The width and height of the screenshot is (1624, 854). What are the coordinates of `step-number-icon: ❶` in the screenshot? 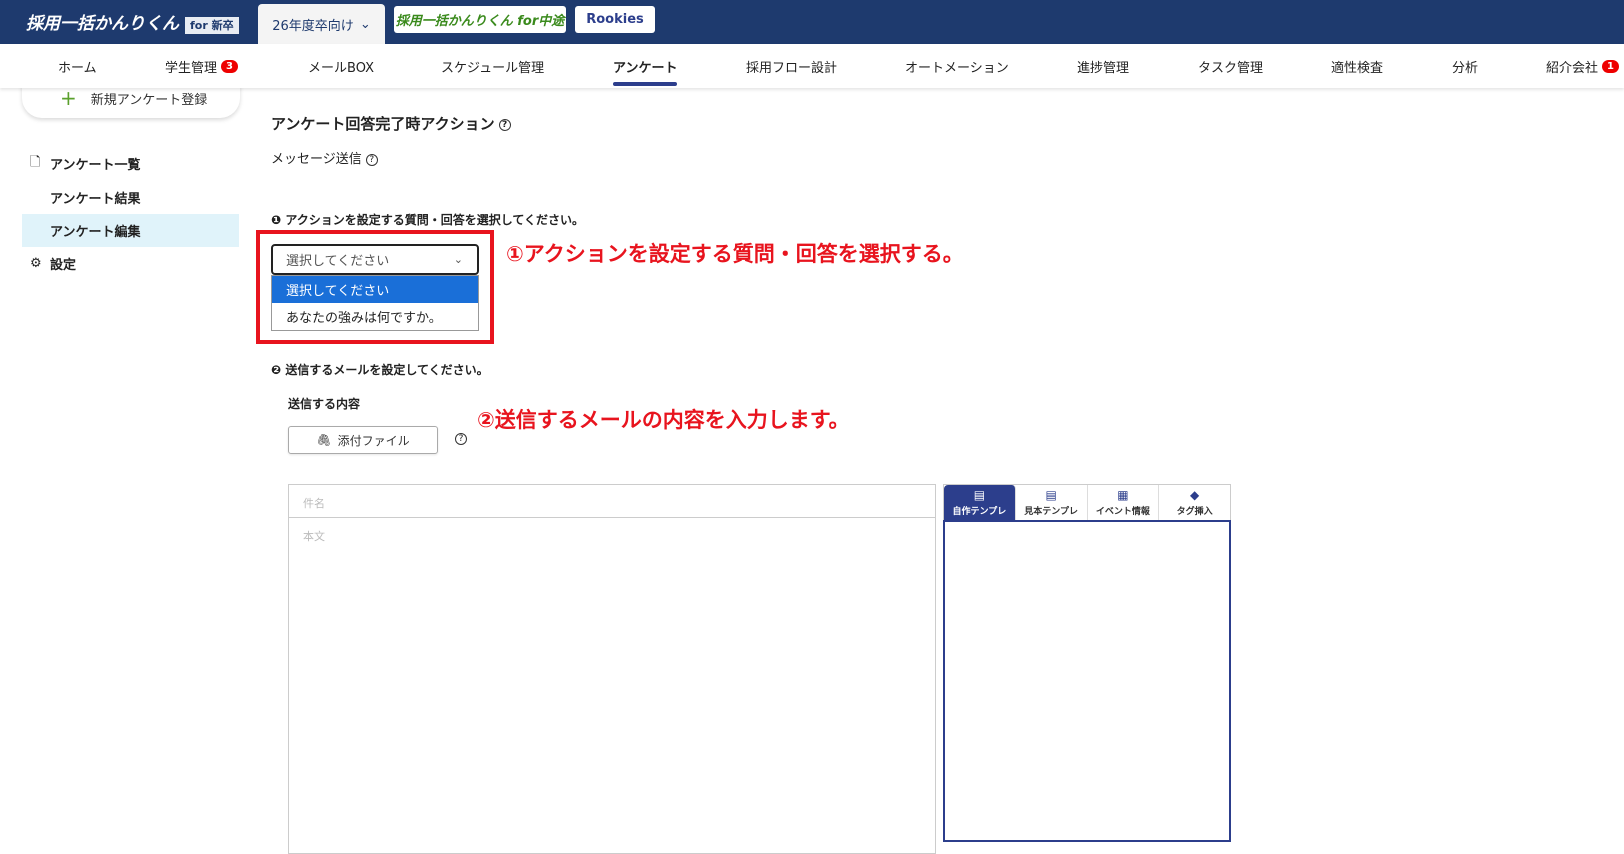 It's located at (278, 220).